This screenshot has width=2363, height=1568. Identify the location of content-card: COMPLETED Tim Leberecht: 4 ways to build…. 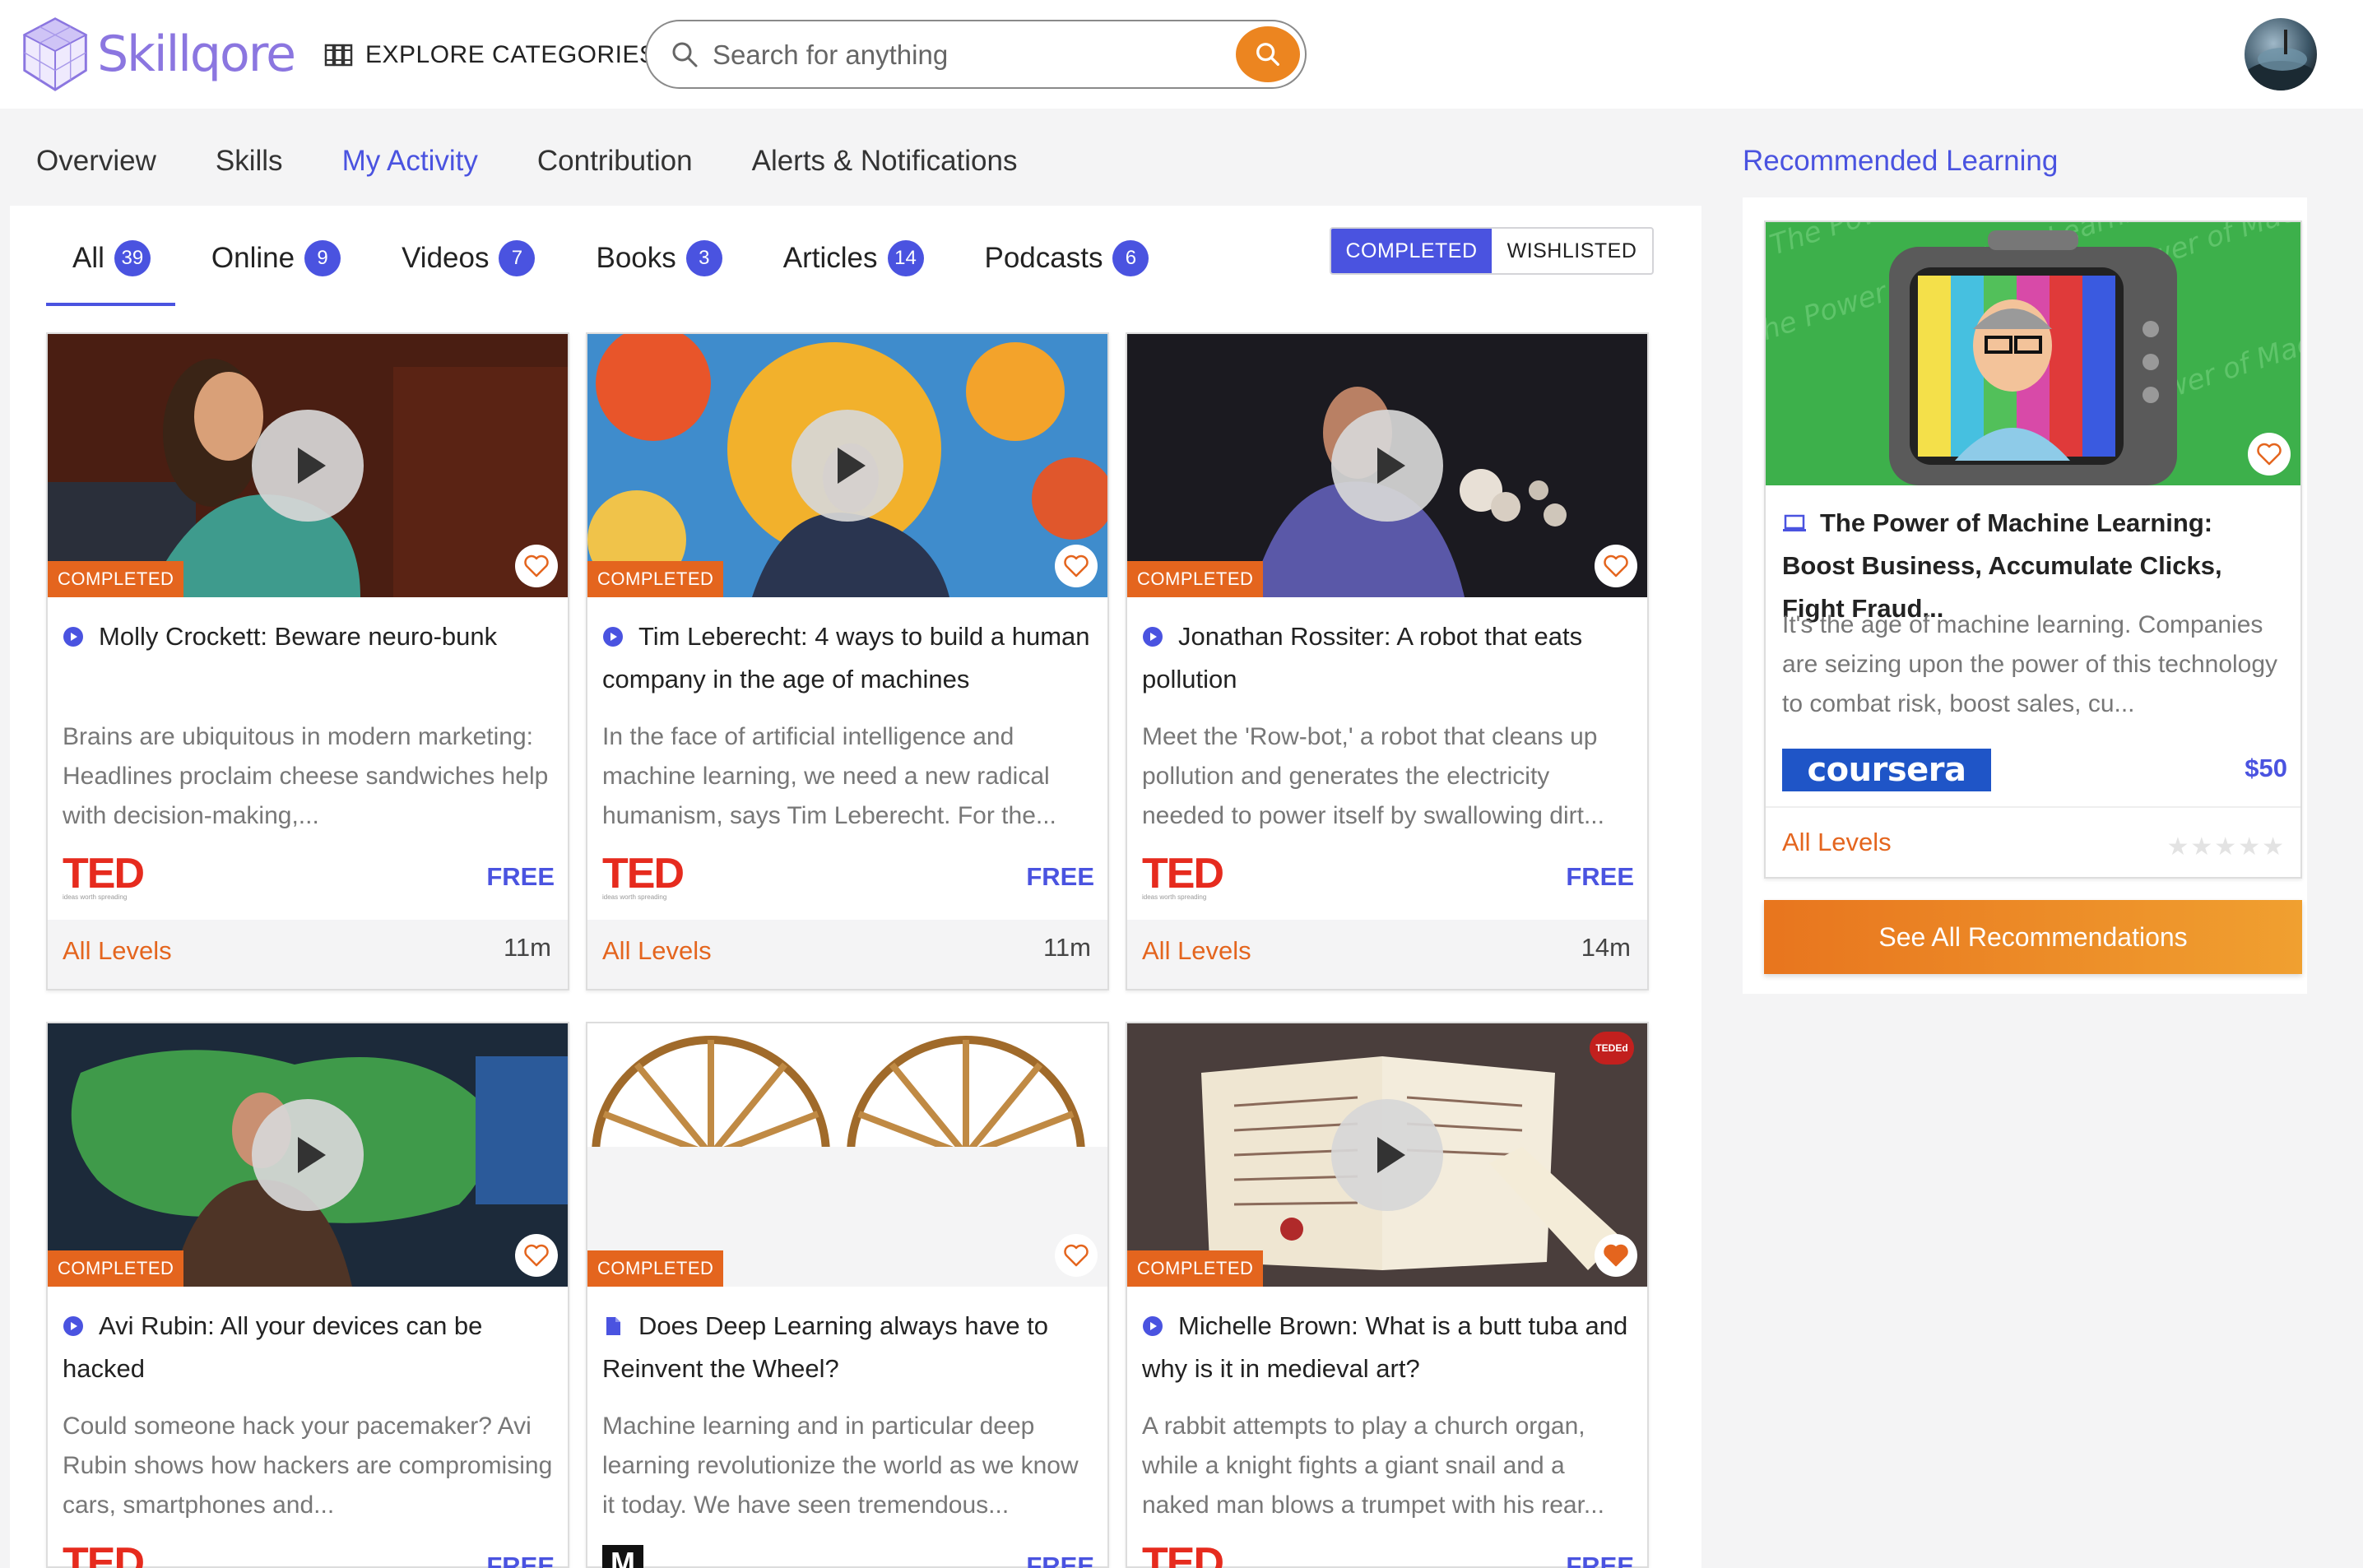
(847, 661).